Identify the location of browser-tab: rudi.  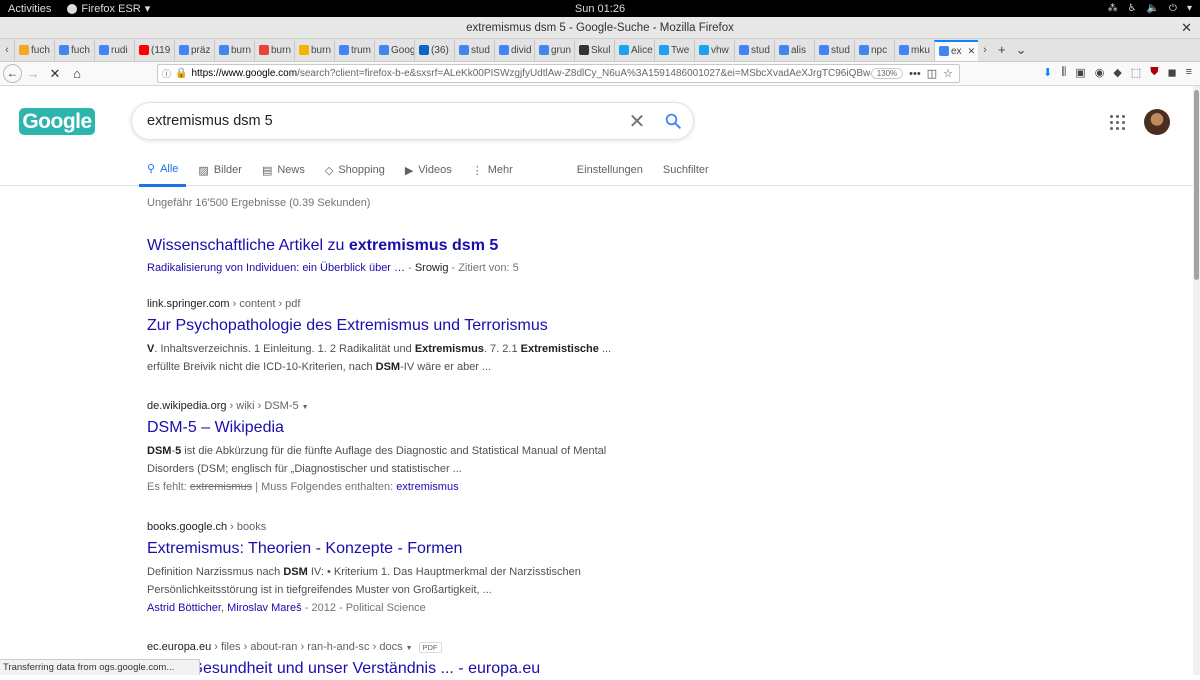
(114, 50).